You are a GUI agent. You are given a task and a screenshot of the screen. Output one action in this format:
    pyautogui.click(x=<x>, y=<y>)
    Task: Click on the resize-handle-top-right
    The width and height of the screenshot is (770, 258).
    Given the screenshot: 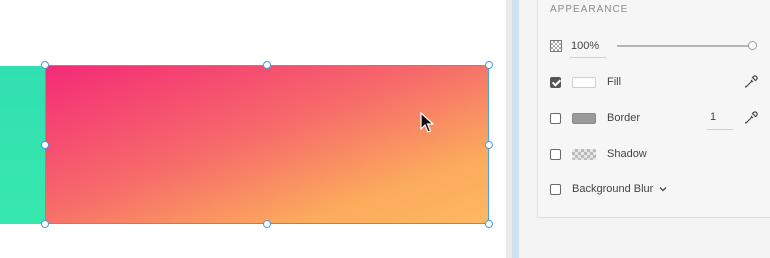 What is the action you would take?
    pyautogui.click(x=489, y=65)
    